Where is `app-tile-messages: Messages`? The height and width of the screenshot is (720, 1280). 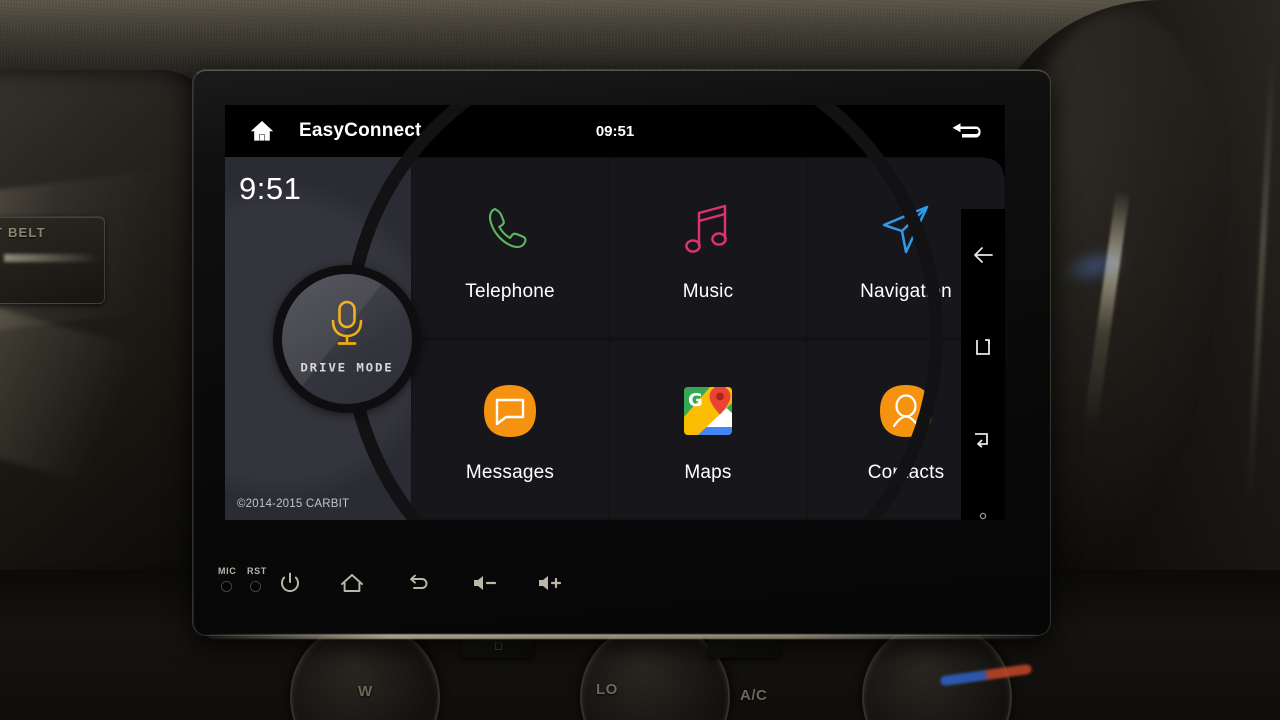
app-tile-messages: Messages is located at coordinates (510, 429).